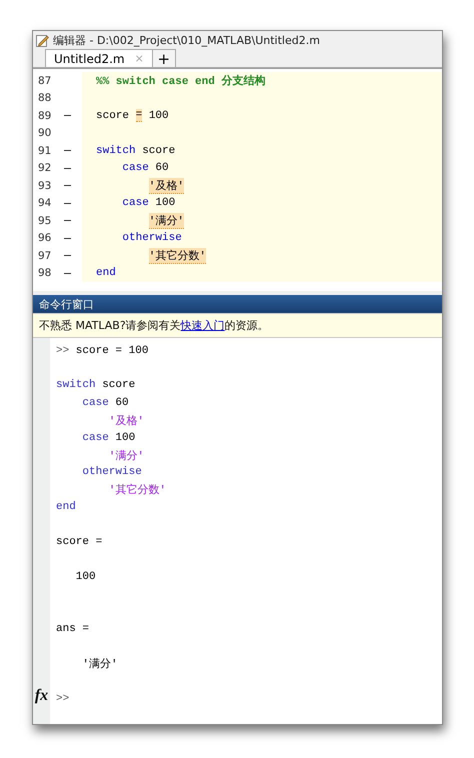 This screenshot has width=474, height=758. I want to click on line-number: 98, so click(44, 273).